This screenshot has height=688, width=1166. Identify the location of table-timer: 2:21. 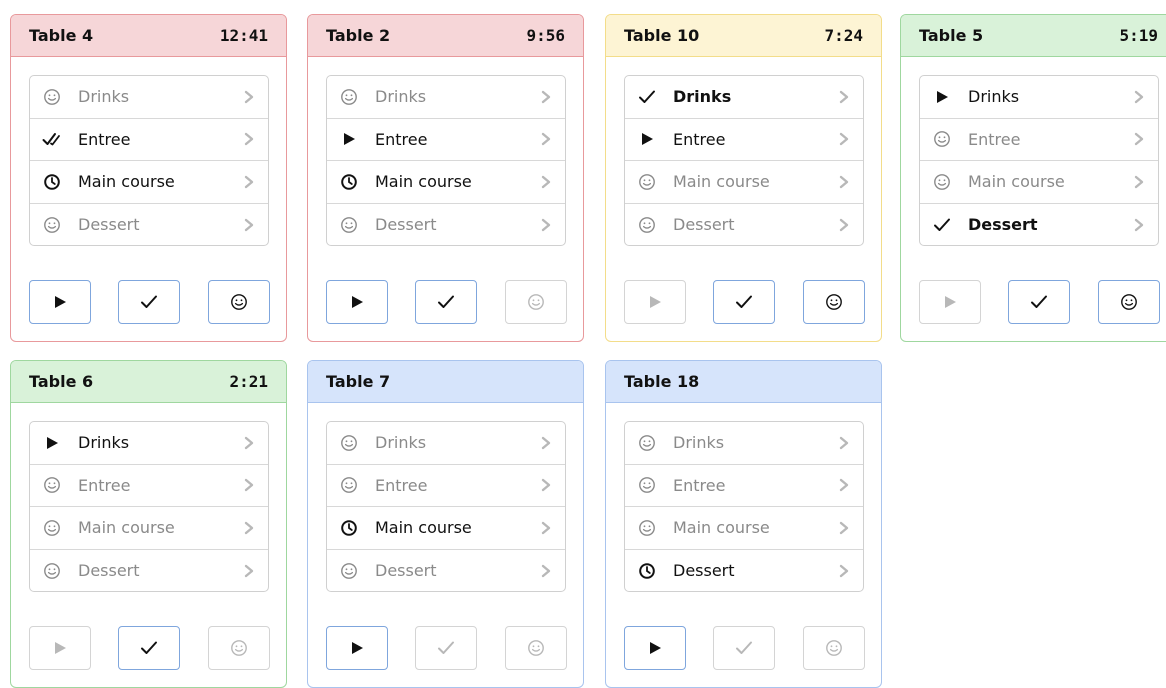
(248, 381).